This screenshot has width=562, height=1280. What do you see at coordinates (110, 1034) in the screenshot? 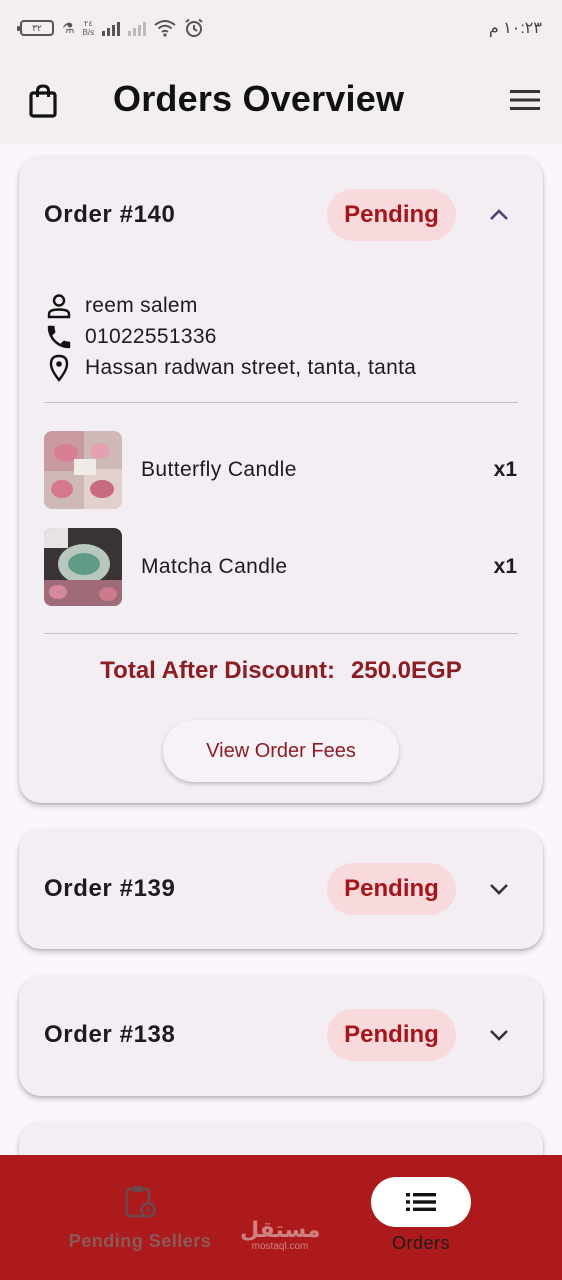
I see `order-title: Order #138` at bounding box center [110, 1034].